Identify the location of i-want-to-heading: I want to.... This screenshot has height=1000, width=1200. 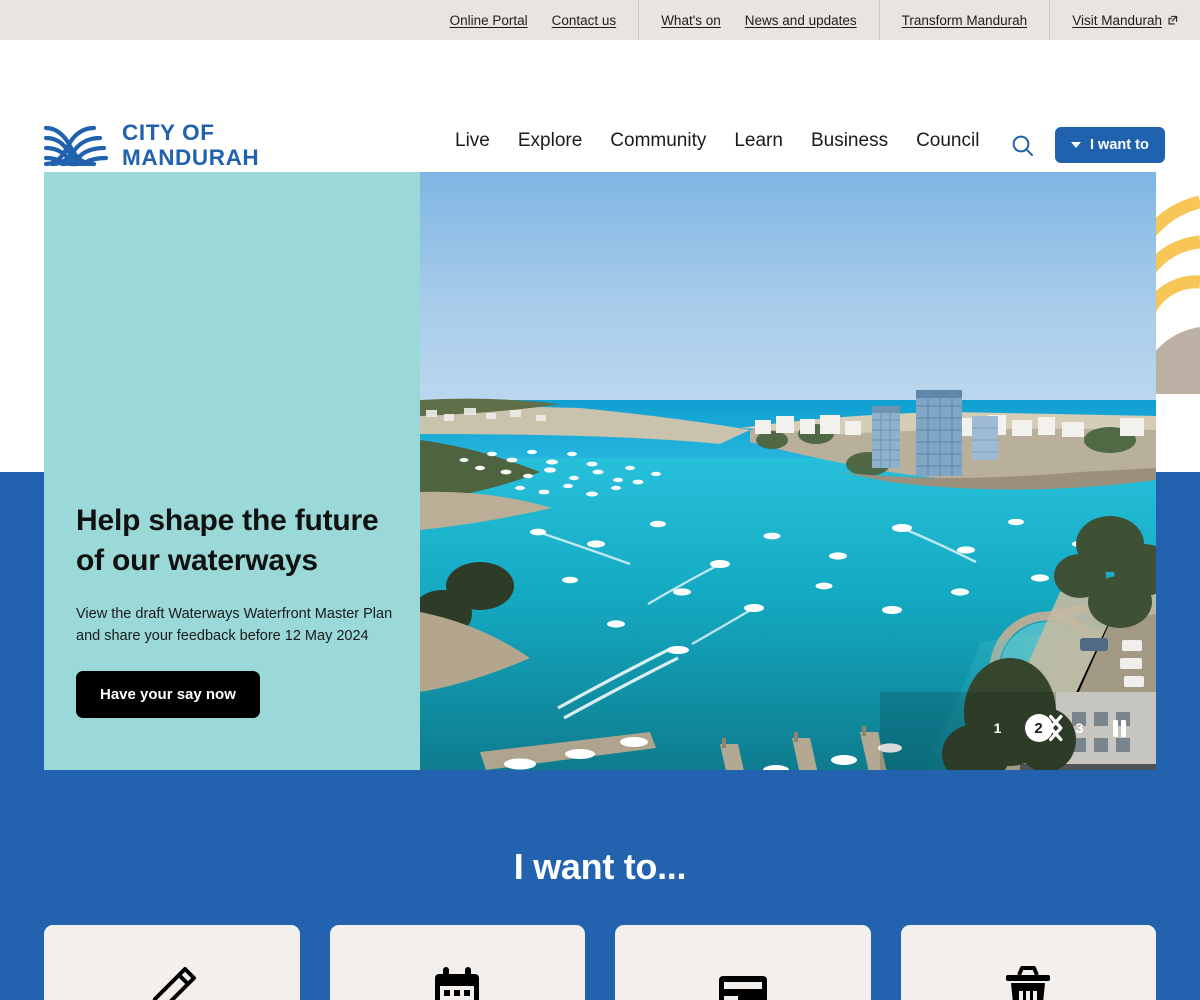
(600, 866).